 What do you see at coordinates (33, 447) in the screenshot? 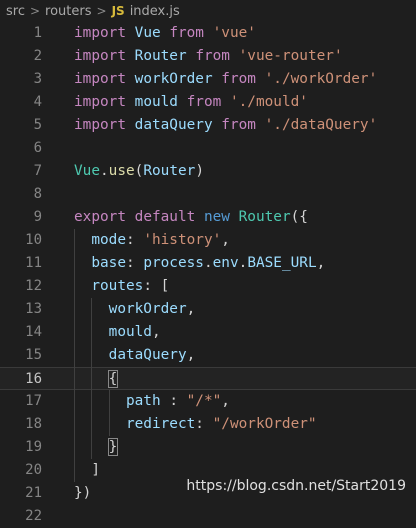
I see `line-number: 19` at bounding box center [33, 447].